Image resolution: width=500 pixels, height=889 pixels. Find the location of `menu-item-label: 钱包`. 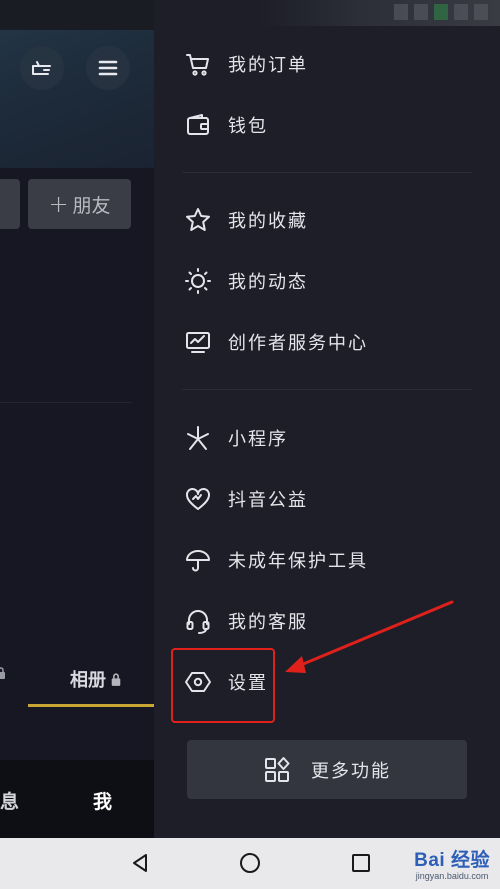

menu-item-label: 钱包 is located at coordinates (248, 126).